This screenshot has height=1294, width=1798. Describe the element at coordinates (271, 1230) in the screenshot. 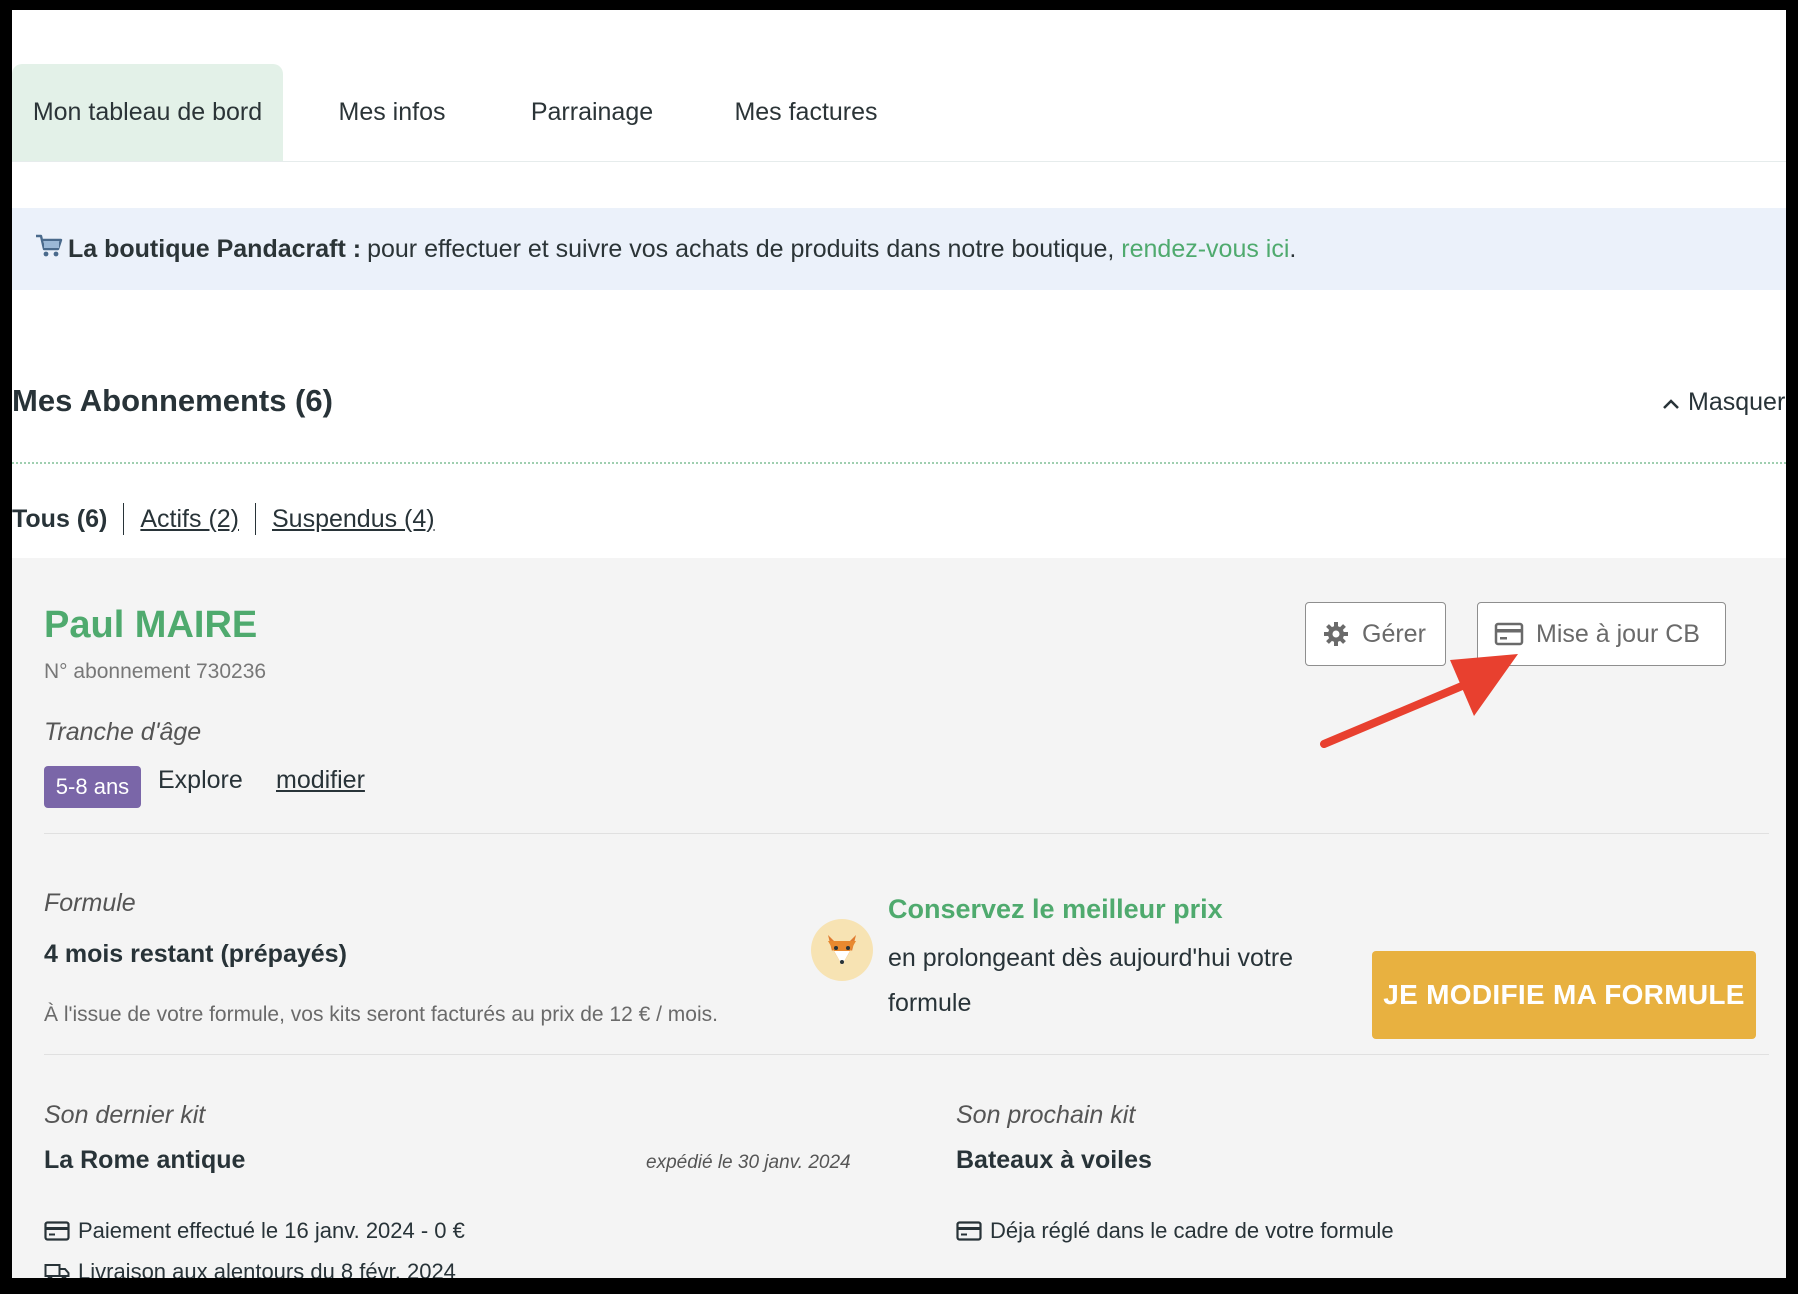

I see `last-kit-payment-text: Paiement effectué le 16 janv. 2024 - 0 €` at that location.